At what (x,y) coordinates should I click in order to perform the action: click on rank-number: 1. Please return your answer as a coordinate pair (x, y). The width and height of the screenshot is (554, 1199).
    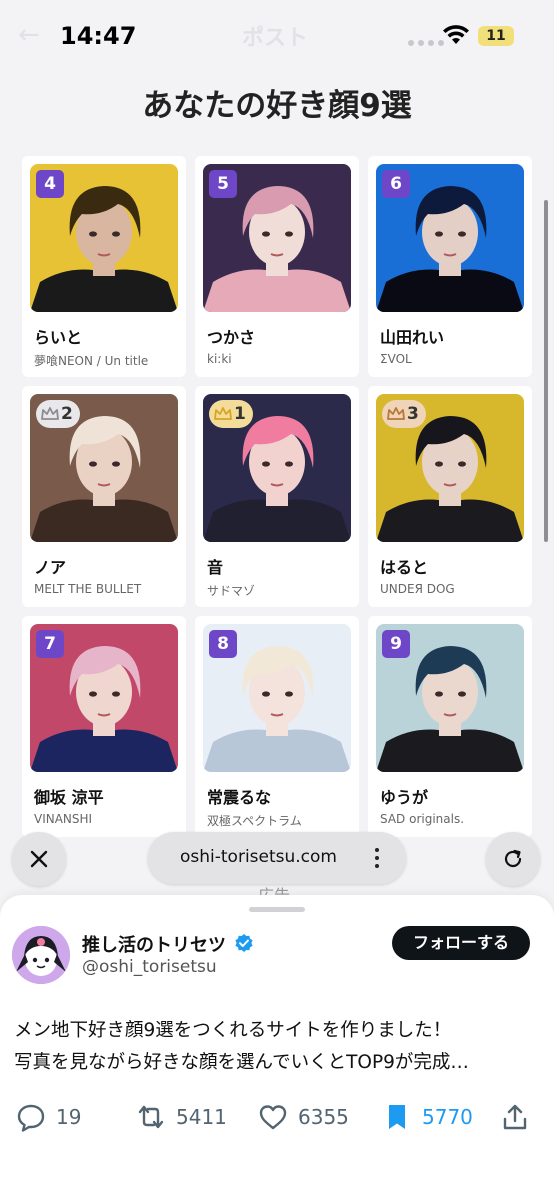
    Looking at the image, I should click on (240, 414).